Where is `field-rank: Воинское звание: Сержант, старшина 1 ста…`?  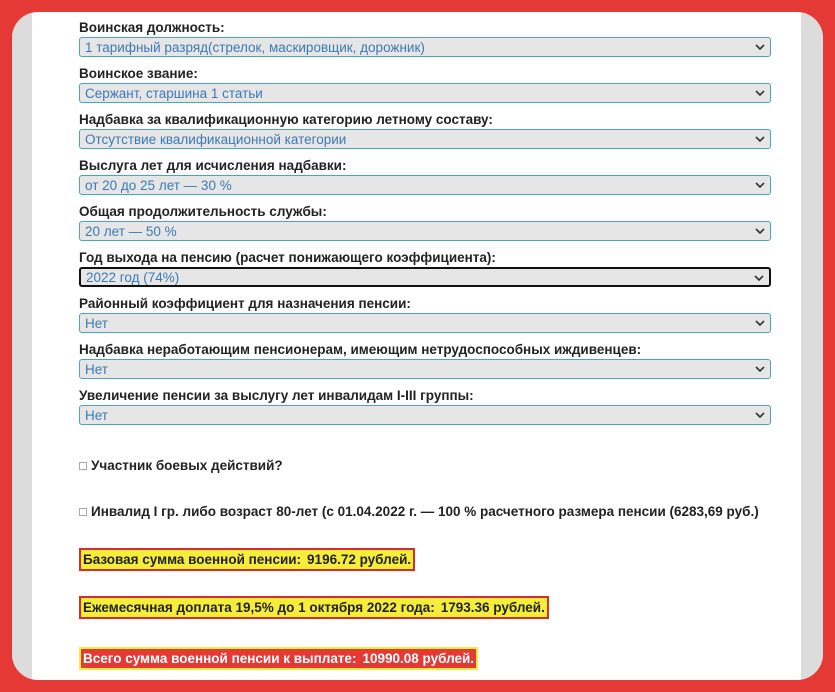 field-rank: Воинское звание: Сержант, старшина 1 ста… is located at coordinates (425, 81).